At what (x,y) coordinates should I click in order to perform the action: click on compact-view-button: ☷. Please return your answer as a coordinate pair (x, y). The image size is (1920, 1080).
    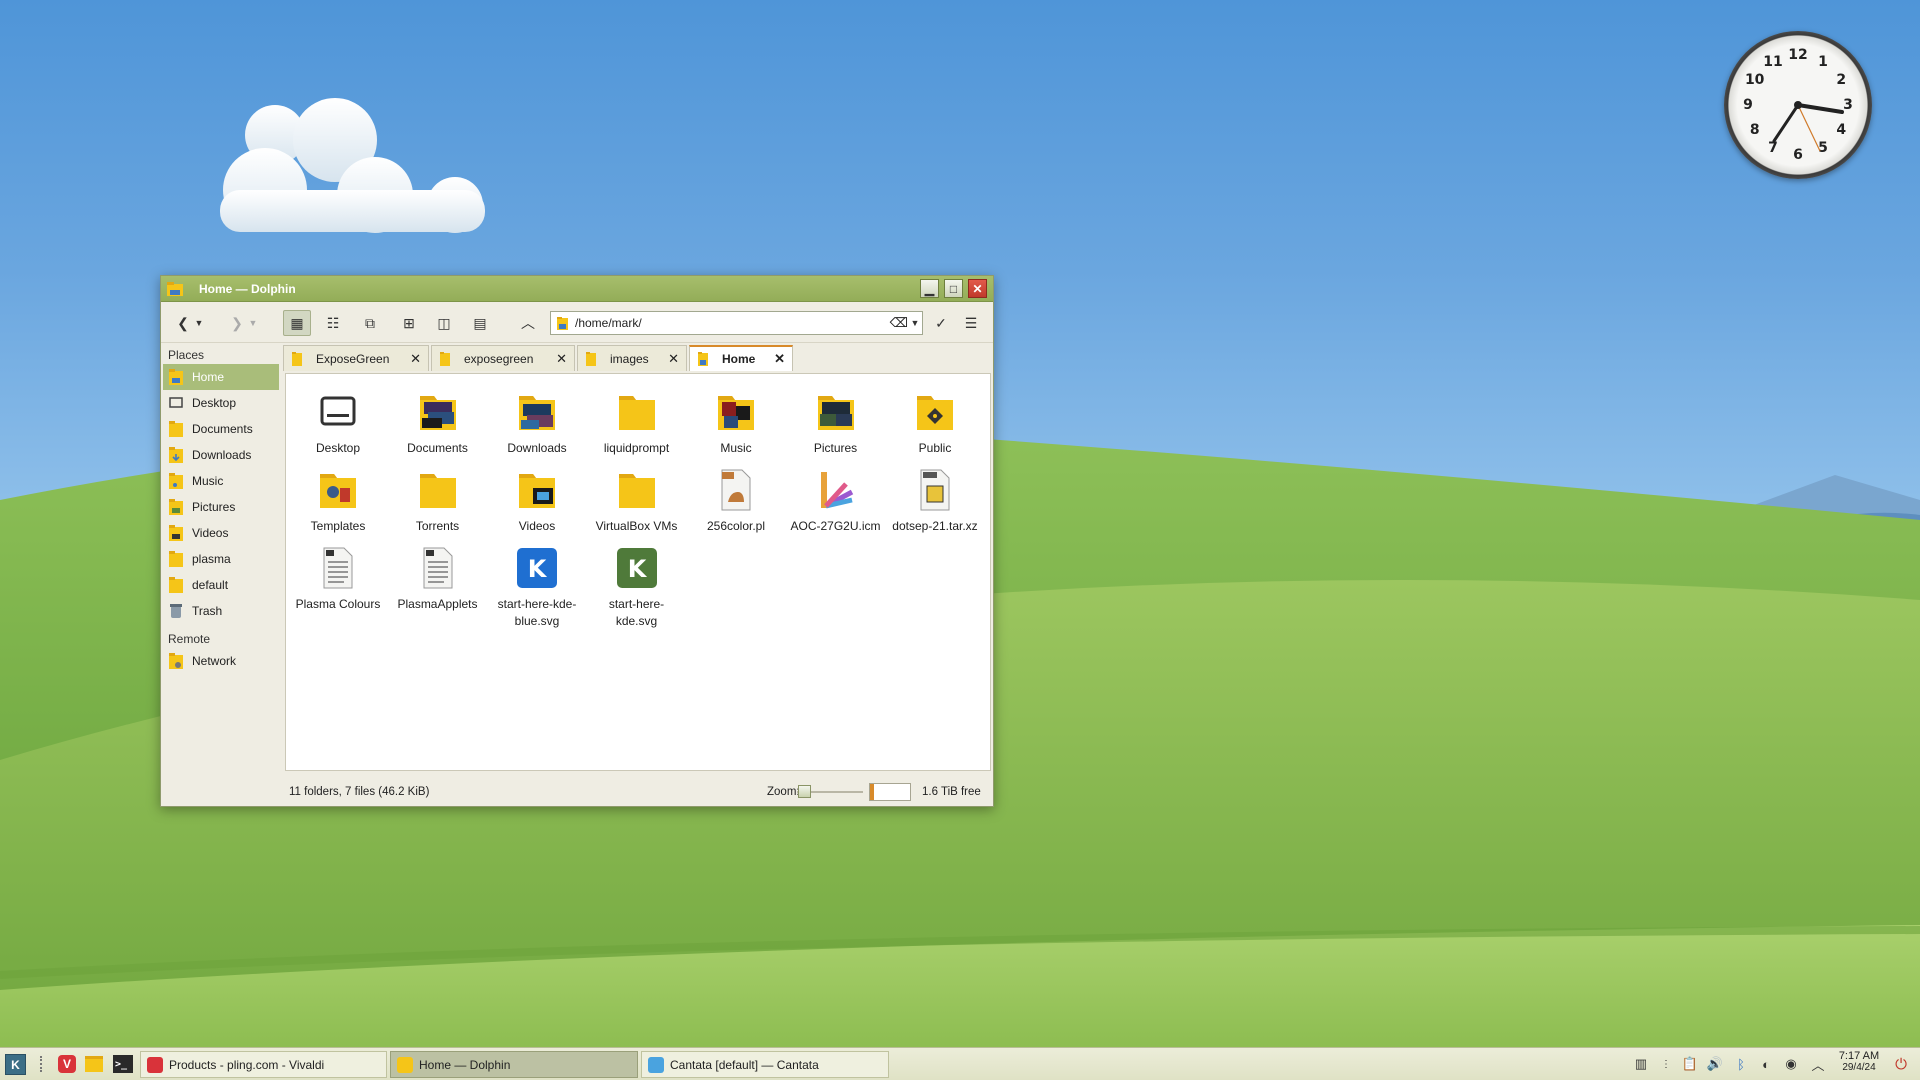
    Looking at the image, I should click on (333, 323).